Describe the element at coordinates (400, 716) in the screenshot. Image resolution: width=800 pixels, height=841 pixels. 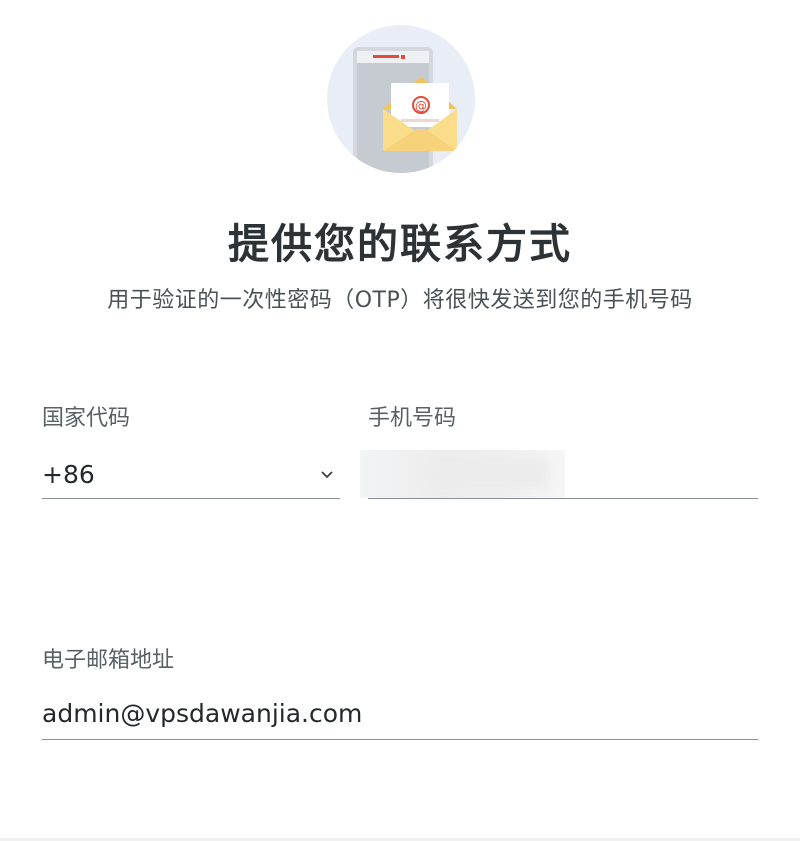
I see `email-field: admin@vpsdawanjia.com` at that location.